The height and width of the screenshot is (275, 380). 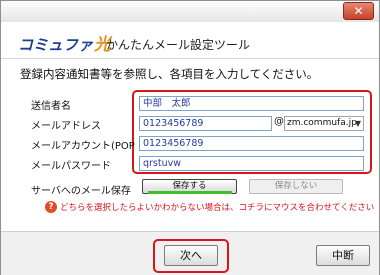 What do you see at coordinates (178, 45) in the screenshot?
I see `app-title: かんたんメール設定ツール` at bounding box center [178, 45].